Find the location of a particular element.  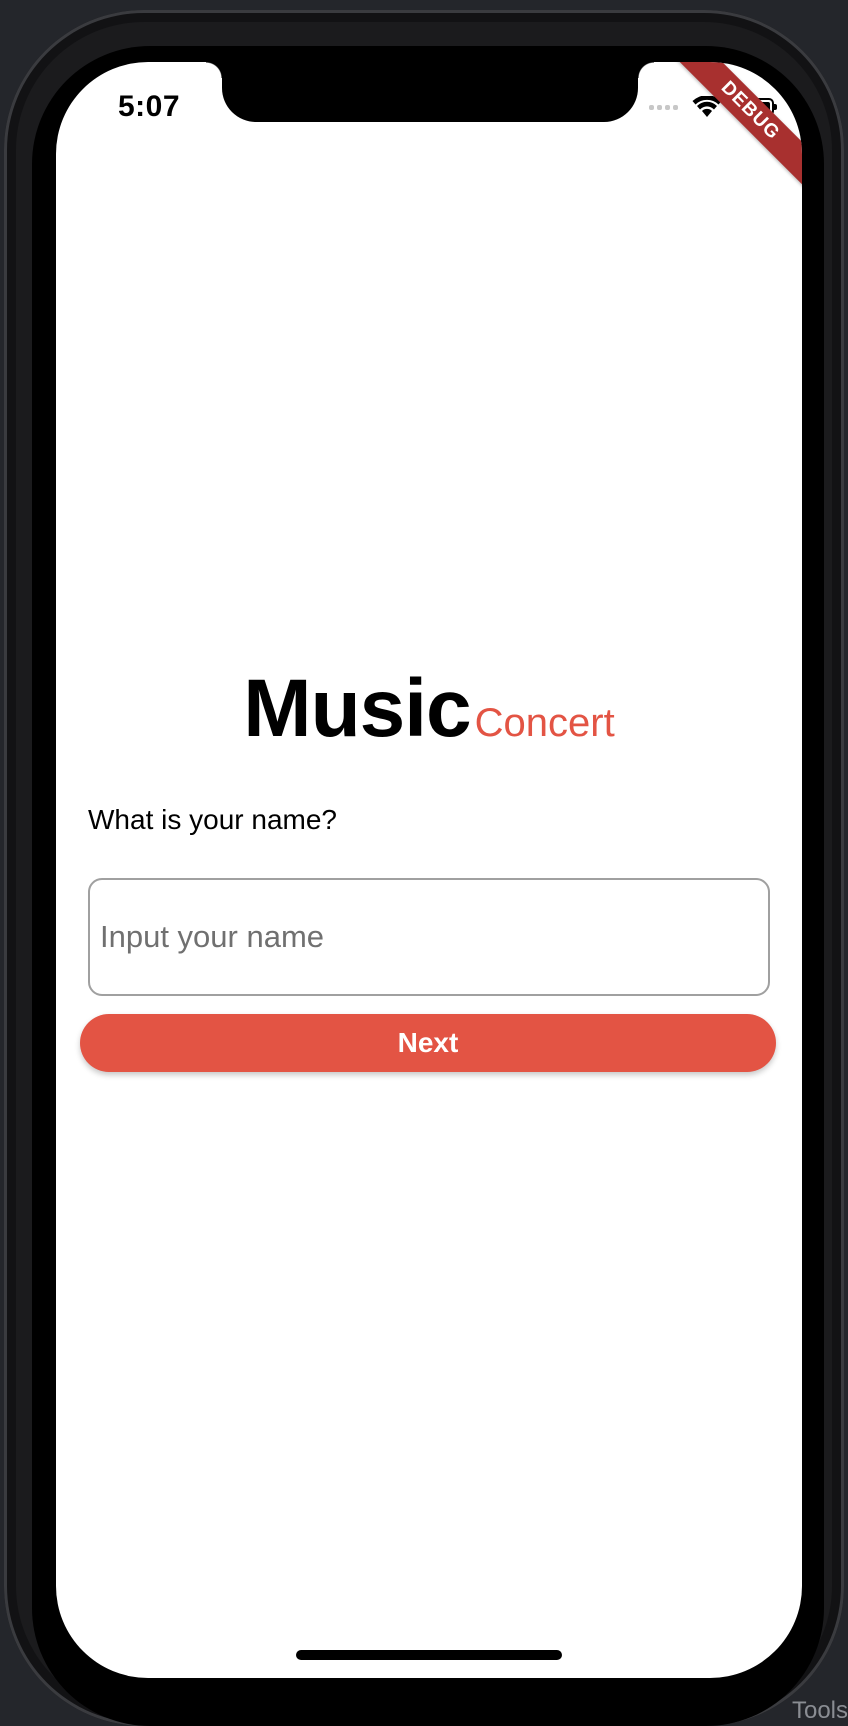

app-logo: Music Concert is located at coordinates (429, 709).